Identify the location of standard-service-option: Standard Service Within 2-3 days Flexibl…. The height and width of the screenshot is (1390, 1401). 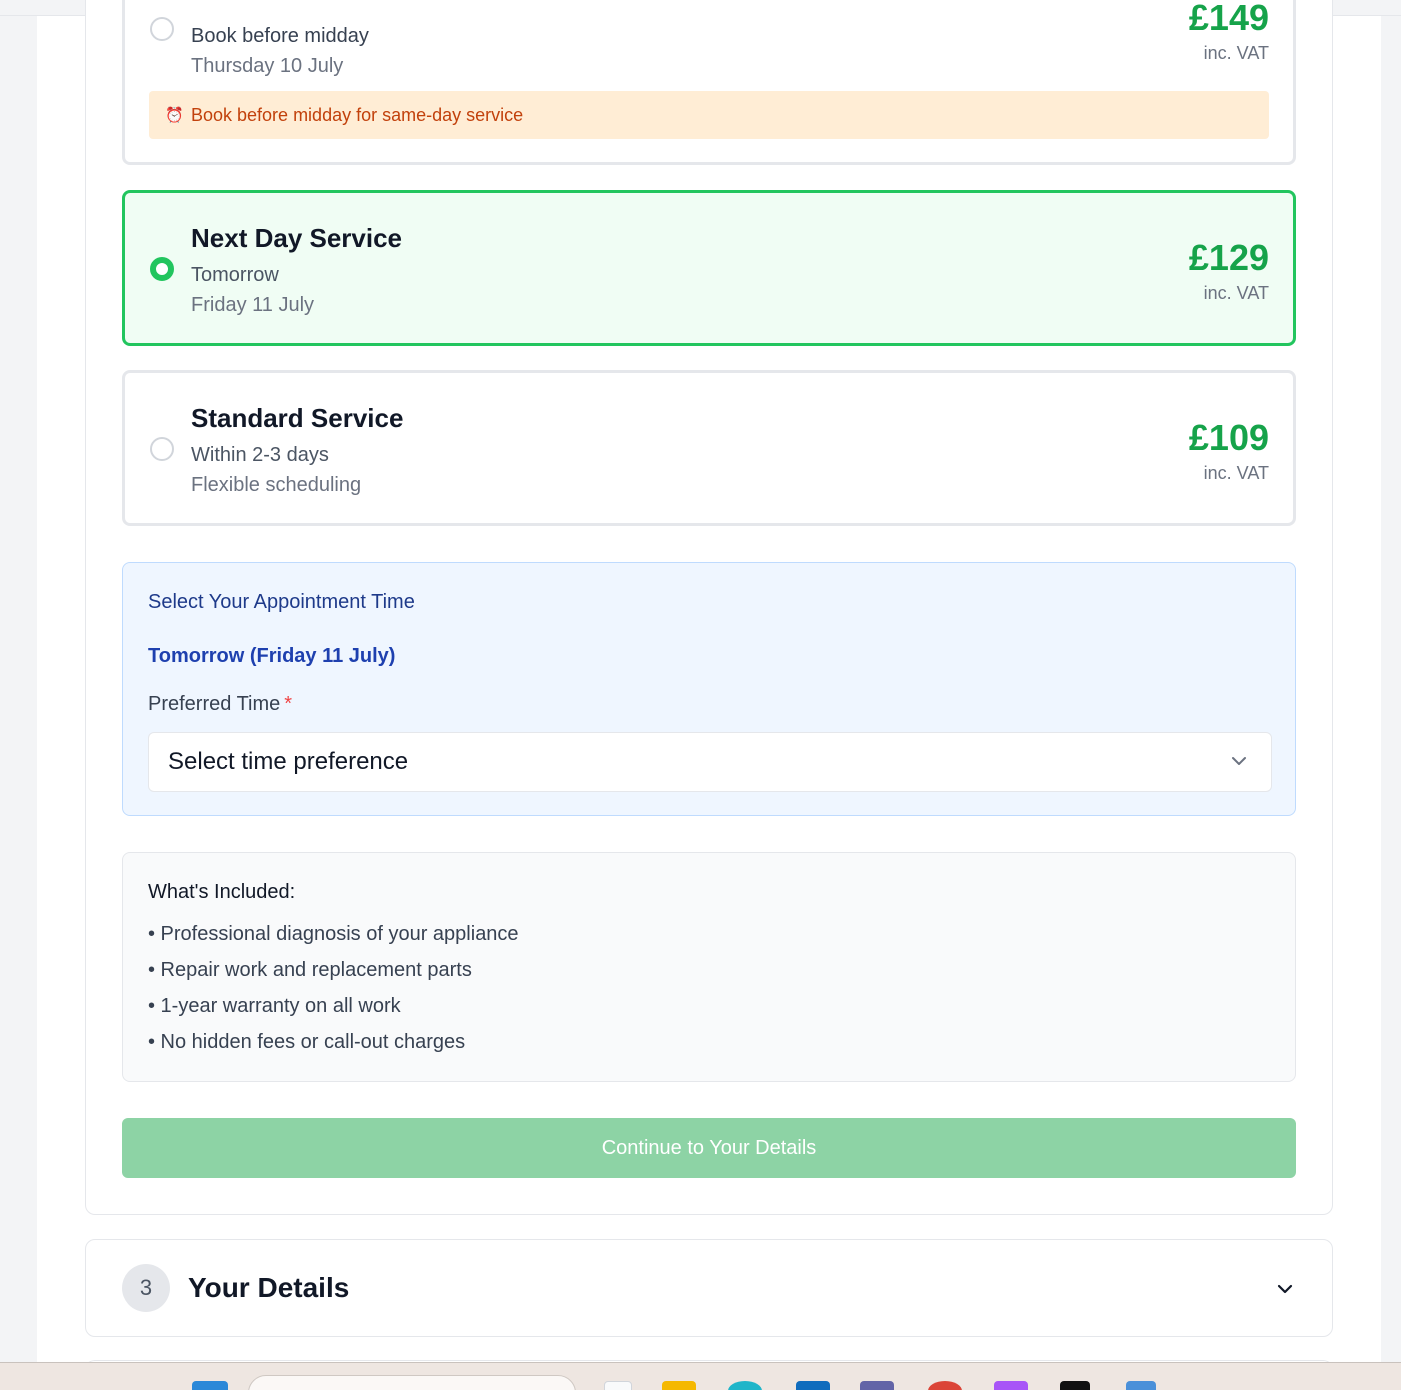
(709, 448).